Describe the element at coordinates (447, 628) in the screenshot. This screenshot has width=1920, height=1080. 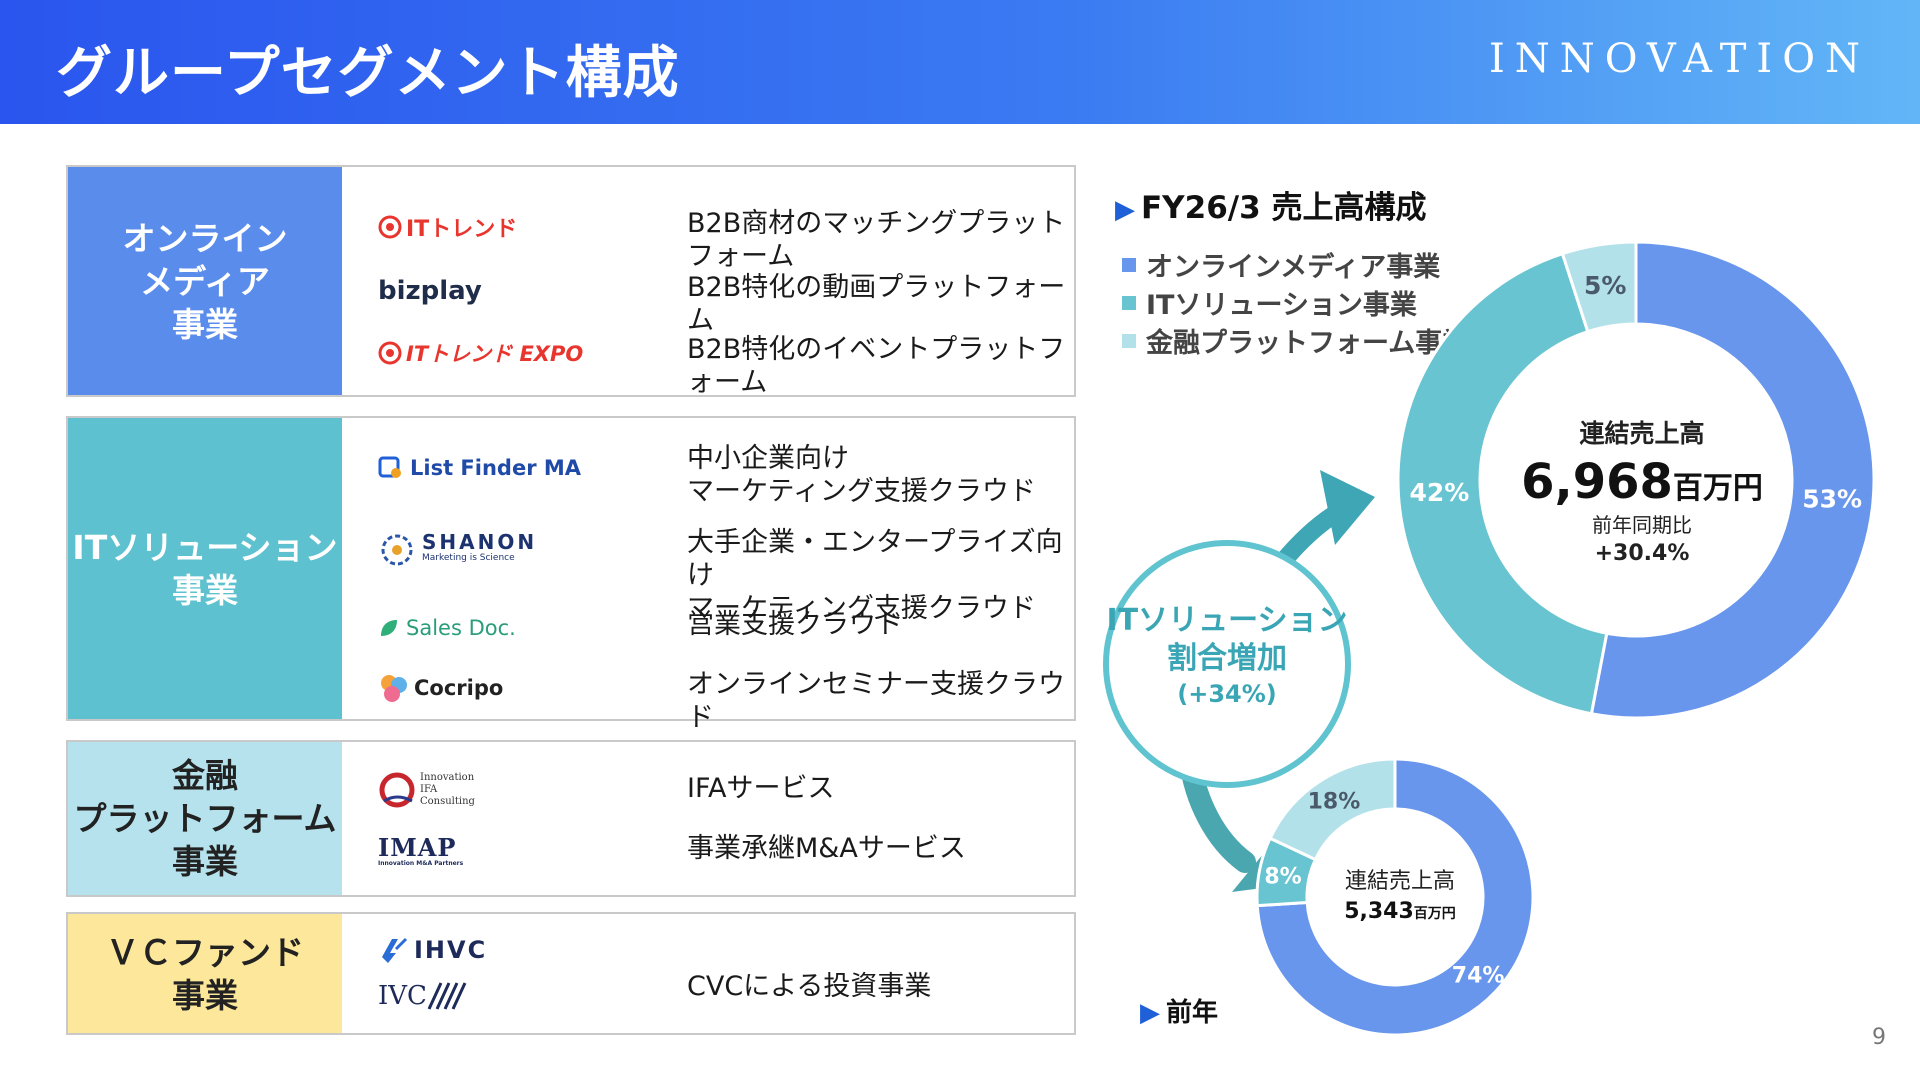
I see `sales-doc-logo: Sales Doc.` at that location.